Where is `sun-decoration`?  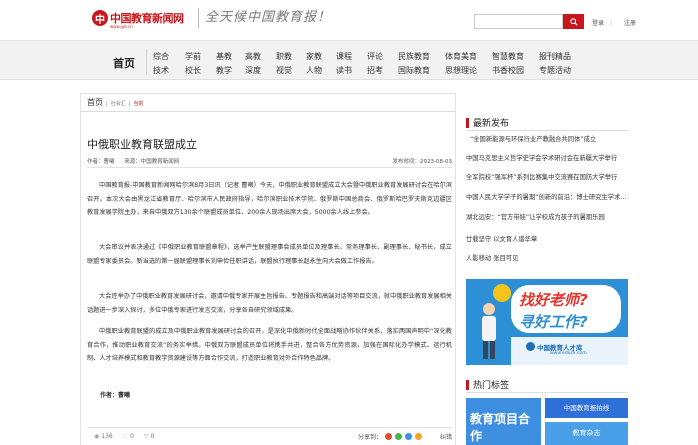
sun-decoration is located at coordinates (502, 293).